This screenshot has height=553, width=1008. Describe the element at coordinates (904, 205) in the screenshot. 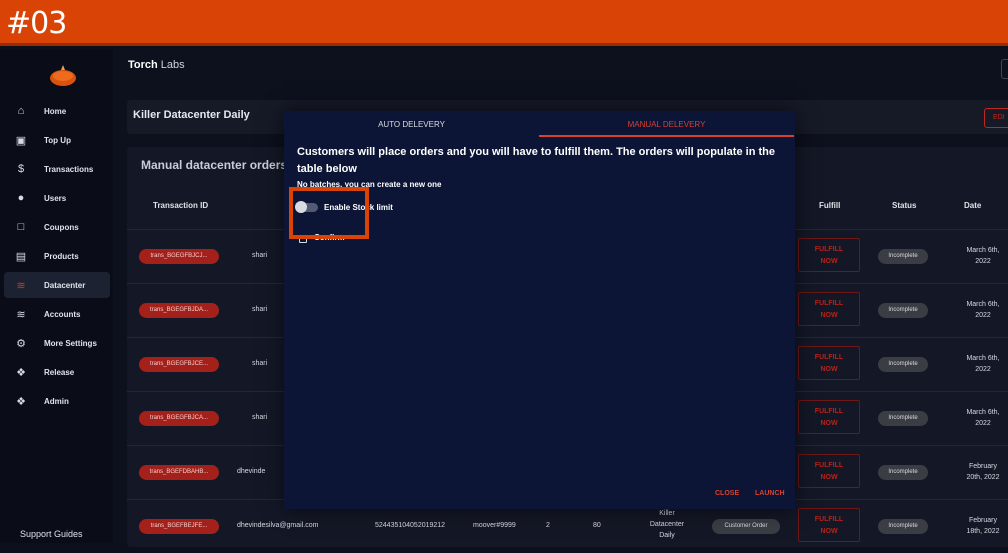

I see `col-header-status: Status` at that location.